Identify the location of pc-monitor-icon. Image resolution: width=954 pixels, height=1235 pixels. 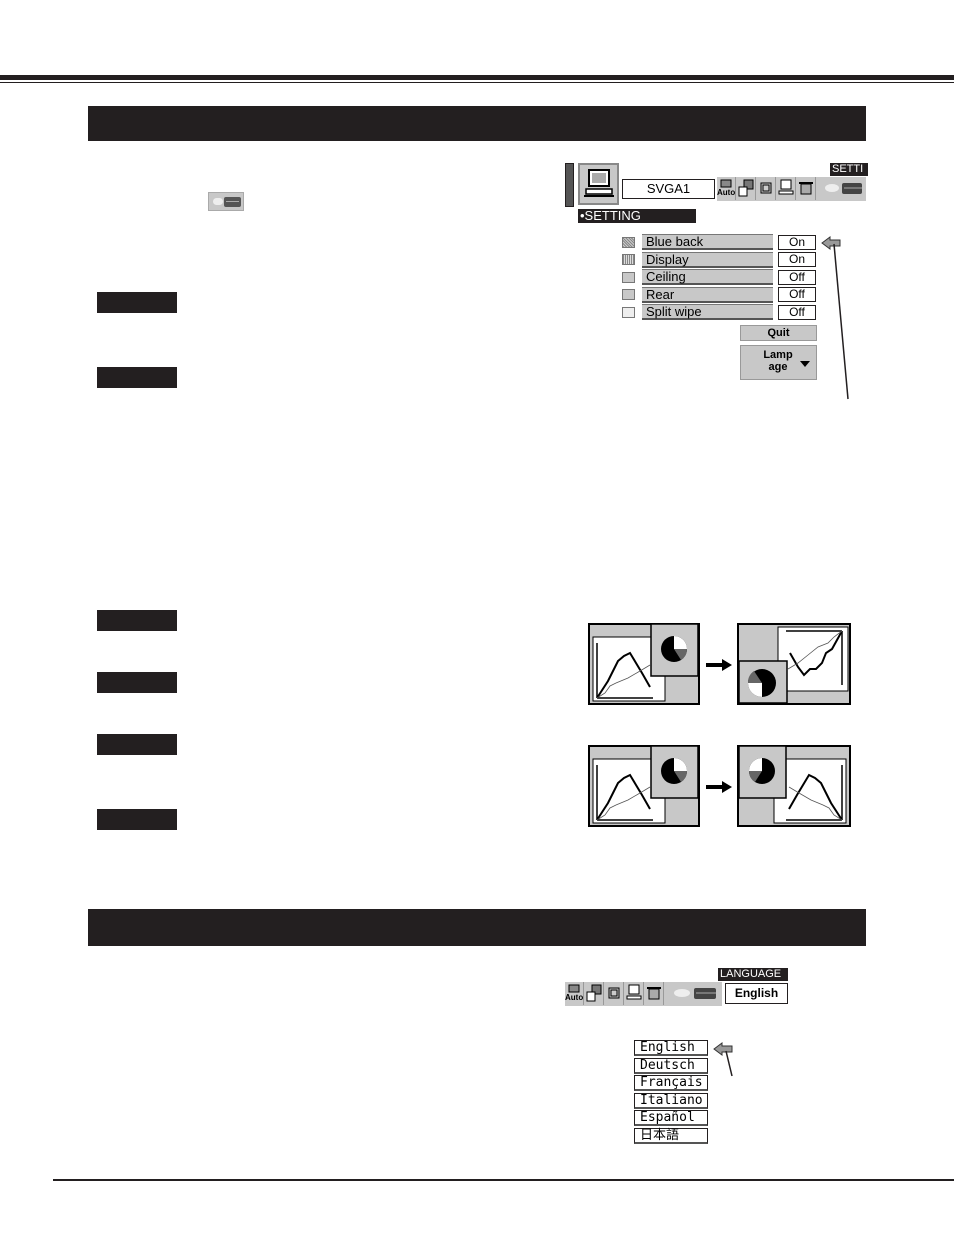
(599, 183).